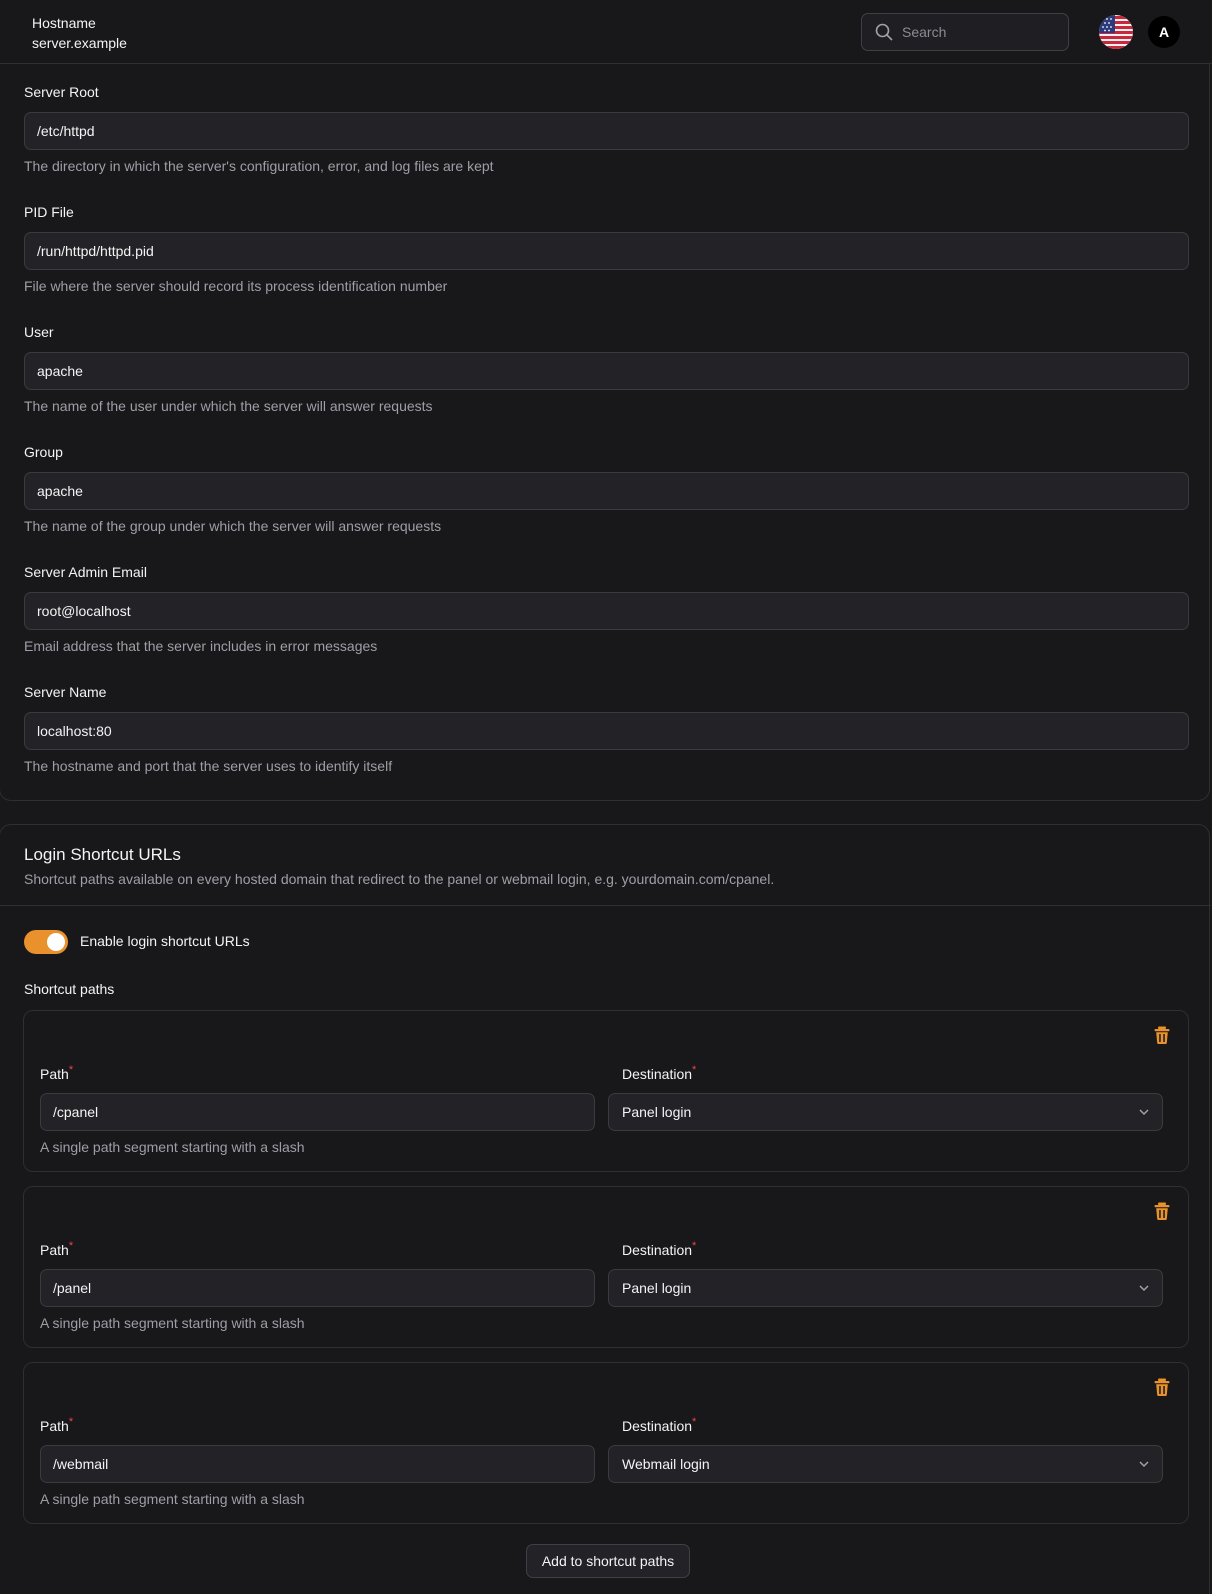  Describe the element at coordinates (46, 942) in the screenshot. I see `enable-shortcuts-toggle` at that location.